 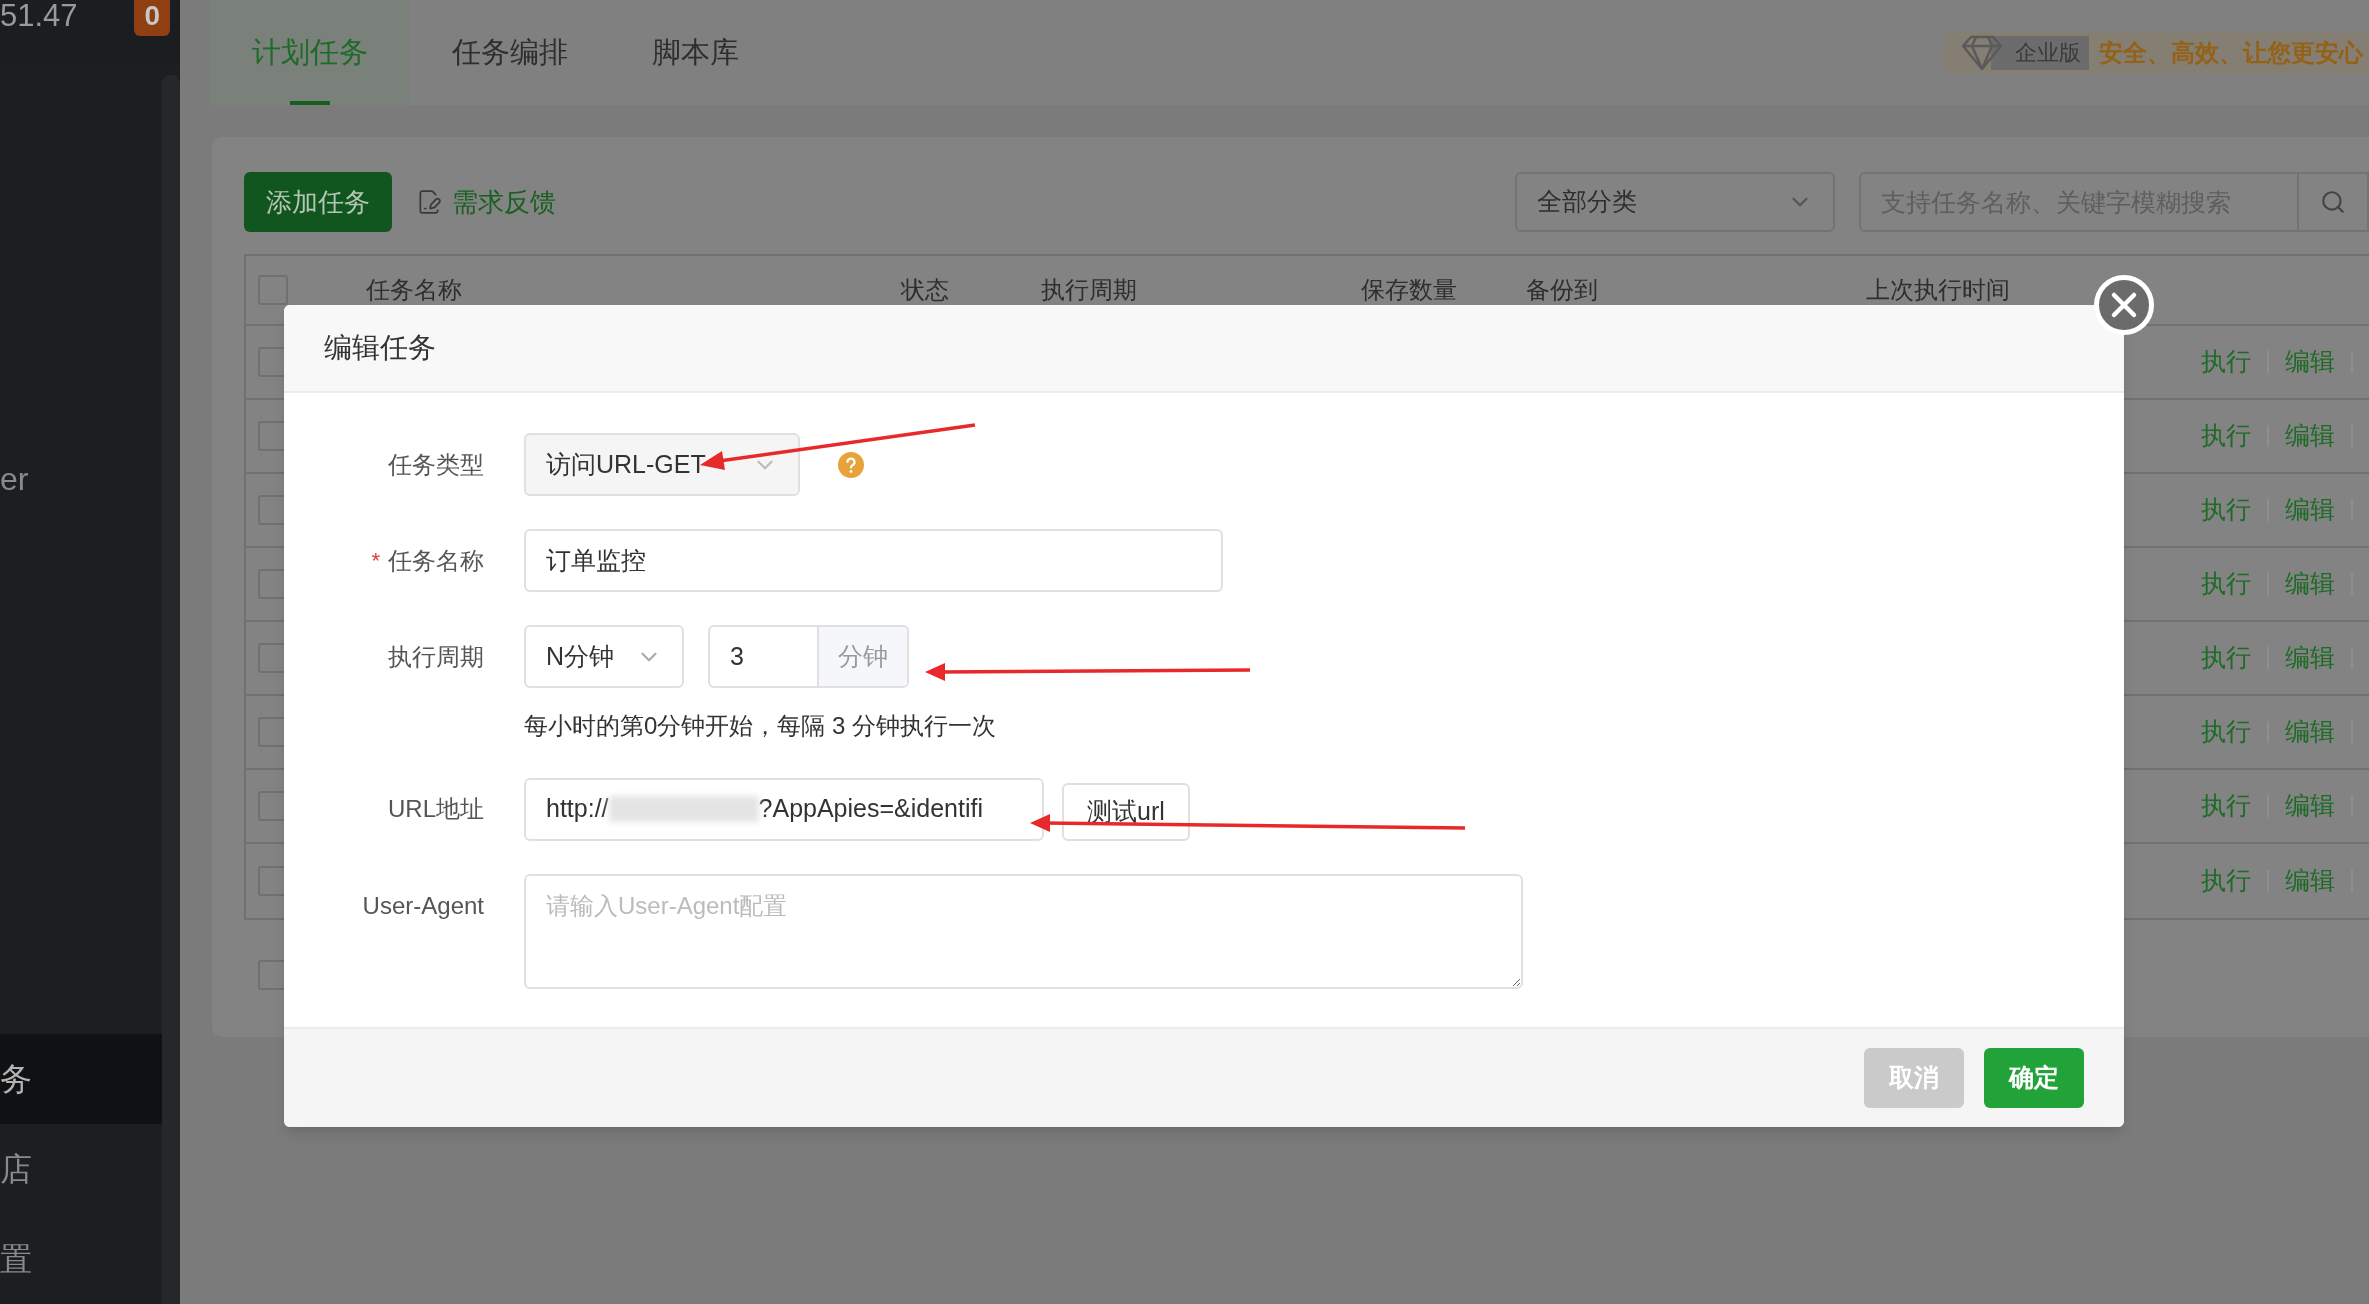 What do you see at coordinates (784, 809) in the screenshot?
I see `url-input: http:// ?AppApies=&identifi` at bounding box center [784, 809].